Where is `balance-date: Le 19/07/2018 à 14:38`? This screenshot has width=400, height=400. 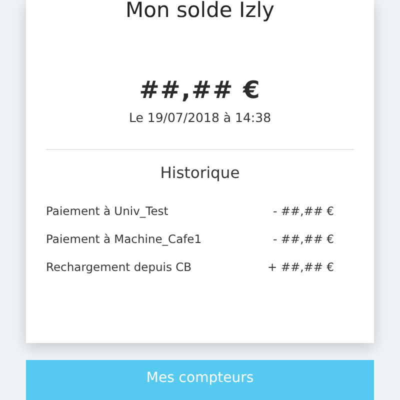 balance-date: Le 19/07/2018 à 14:38 is located at coordinates (200, 117).